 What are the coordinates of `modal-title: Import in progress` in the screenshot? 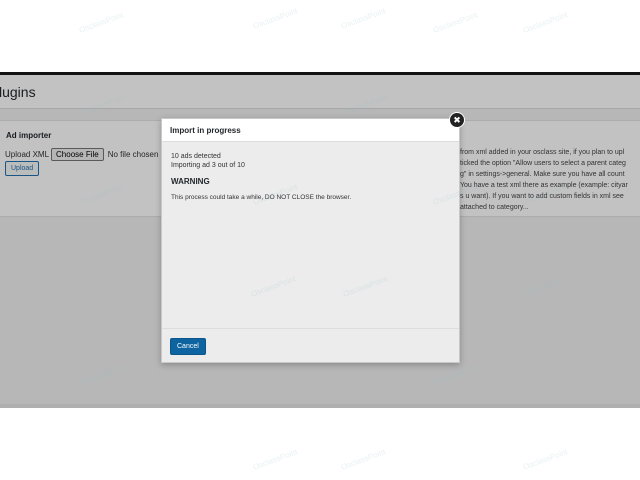 It's located at (205, 130).